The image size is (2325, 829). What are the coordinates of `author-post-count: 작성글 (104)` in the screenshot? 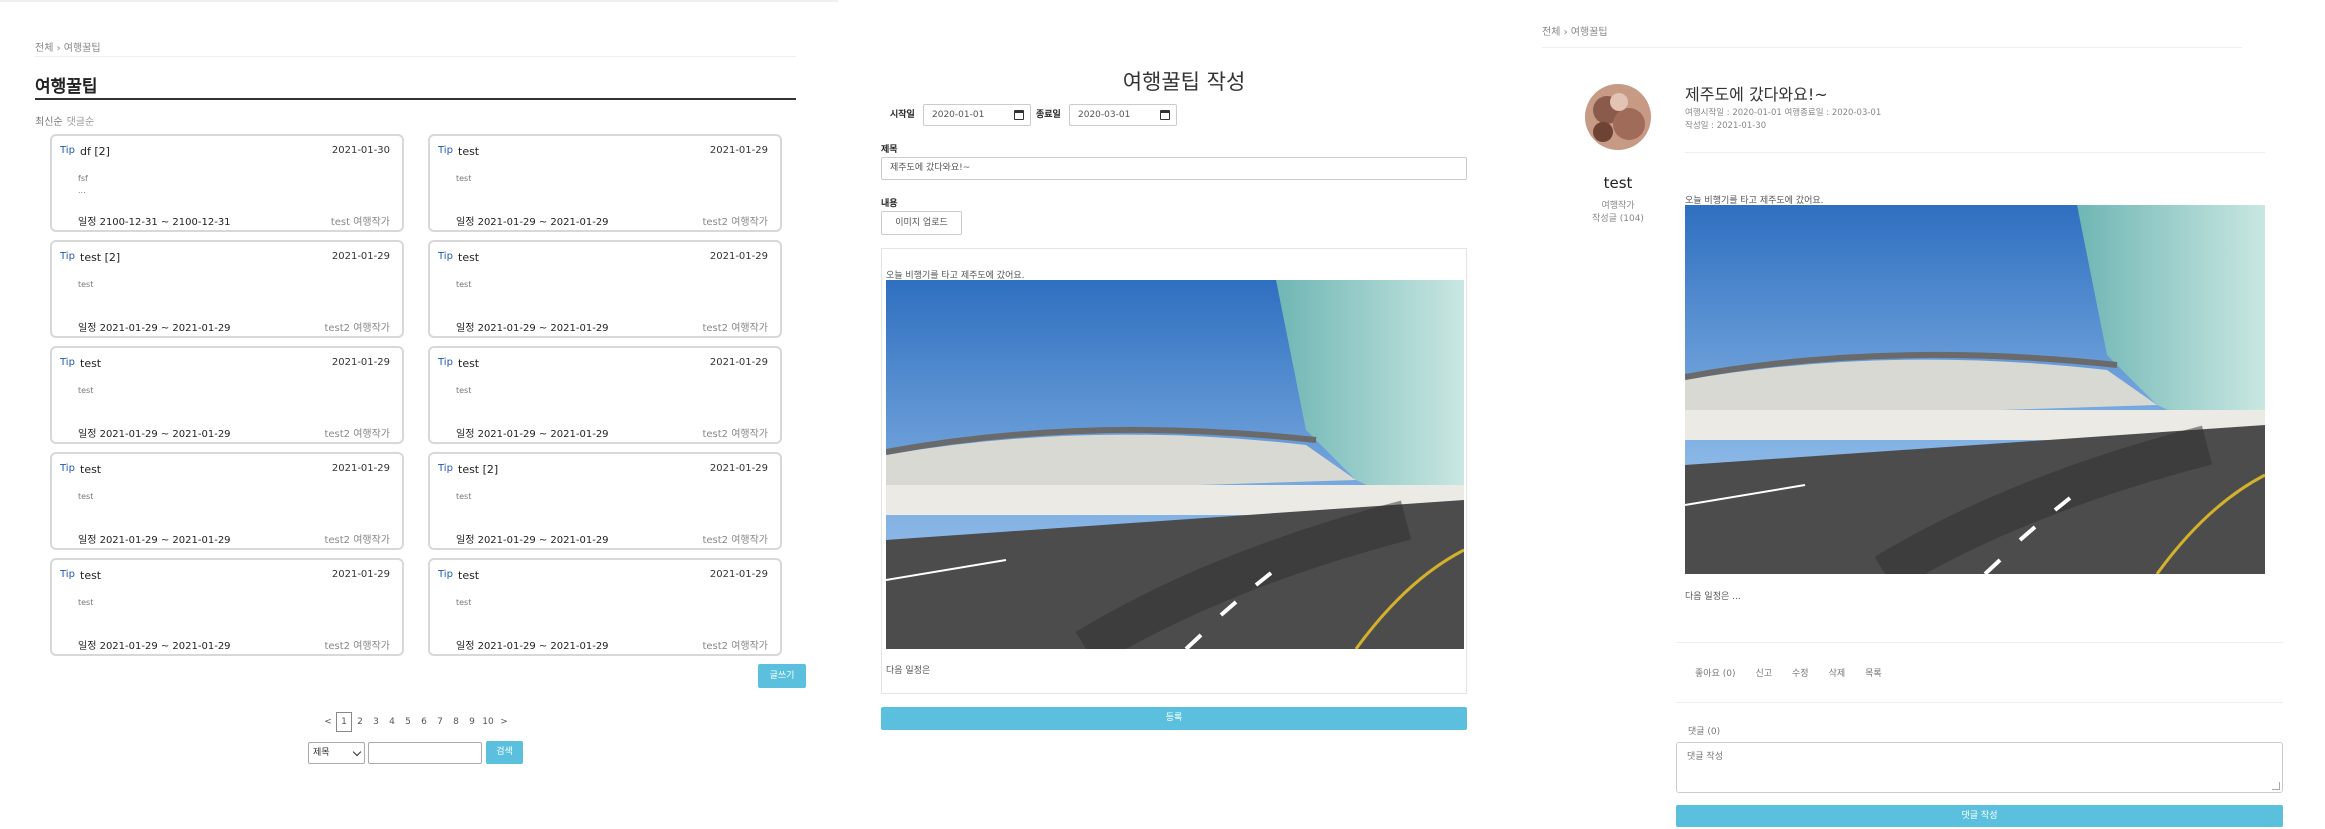 It's located at (1618, 219).